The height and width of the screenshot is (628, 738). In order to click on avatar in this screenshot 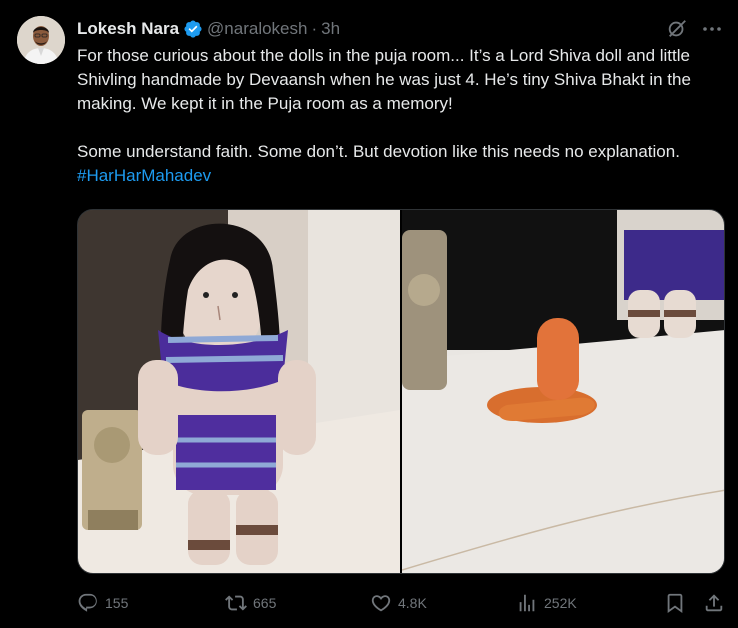, I will do `click(41, 40)`.